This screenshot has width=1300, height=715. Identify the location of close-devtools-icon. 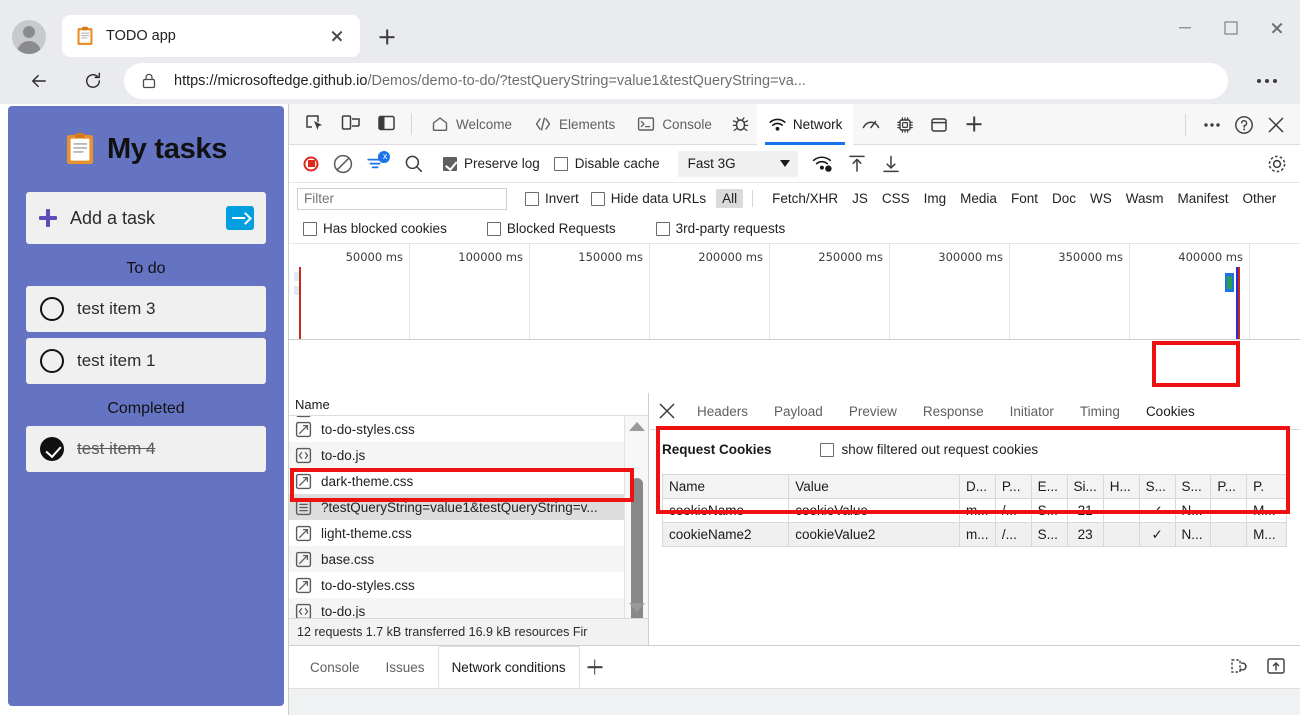
(1276, 125).